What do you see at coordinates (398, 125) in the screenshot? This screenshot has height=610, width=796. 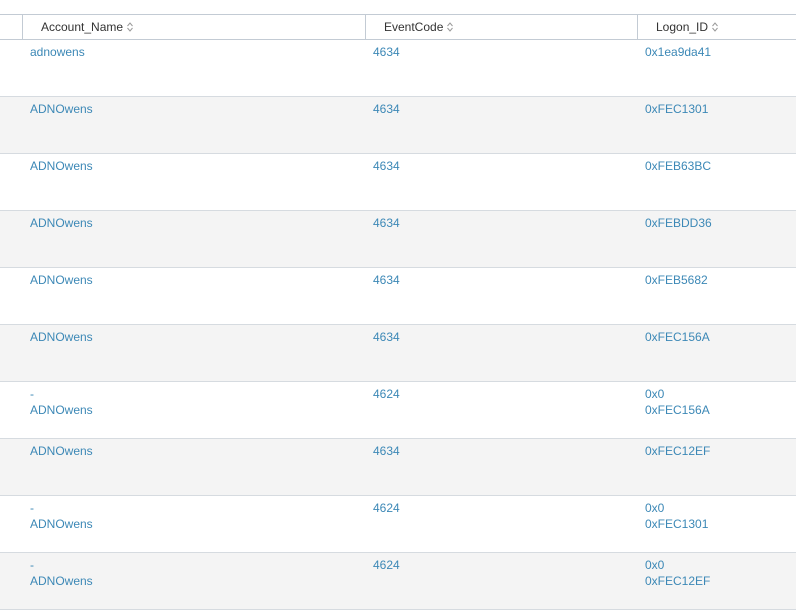 I see `table-row: ADNOwens 4634 0xFEC1301` at bounding box center [398, 125].